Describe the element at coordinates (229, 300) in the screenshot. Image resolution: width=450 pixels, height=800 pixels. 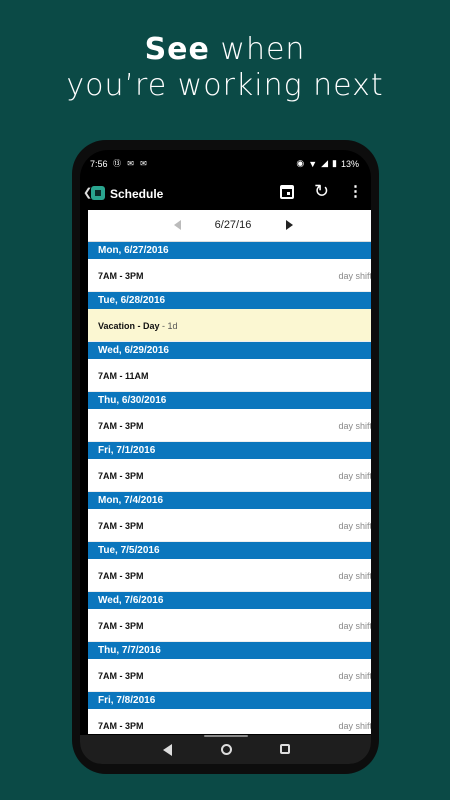
I see `day-header: Tue, 6/28/2016` at that location.